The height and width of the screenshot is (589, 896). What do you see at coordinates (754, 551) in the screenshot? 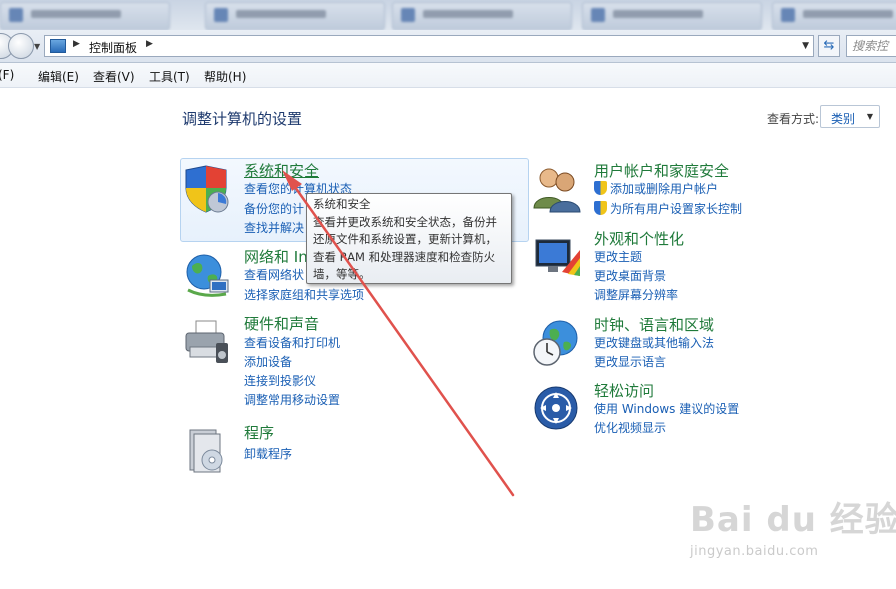
I see `watermark-url: jingyan.baidu.com` at bounding box center [754, 551].